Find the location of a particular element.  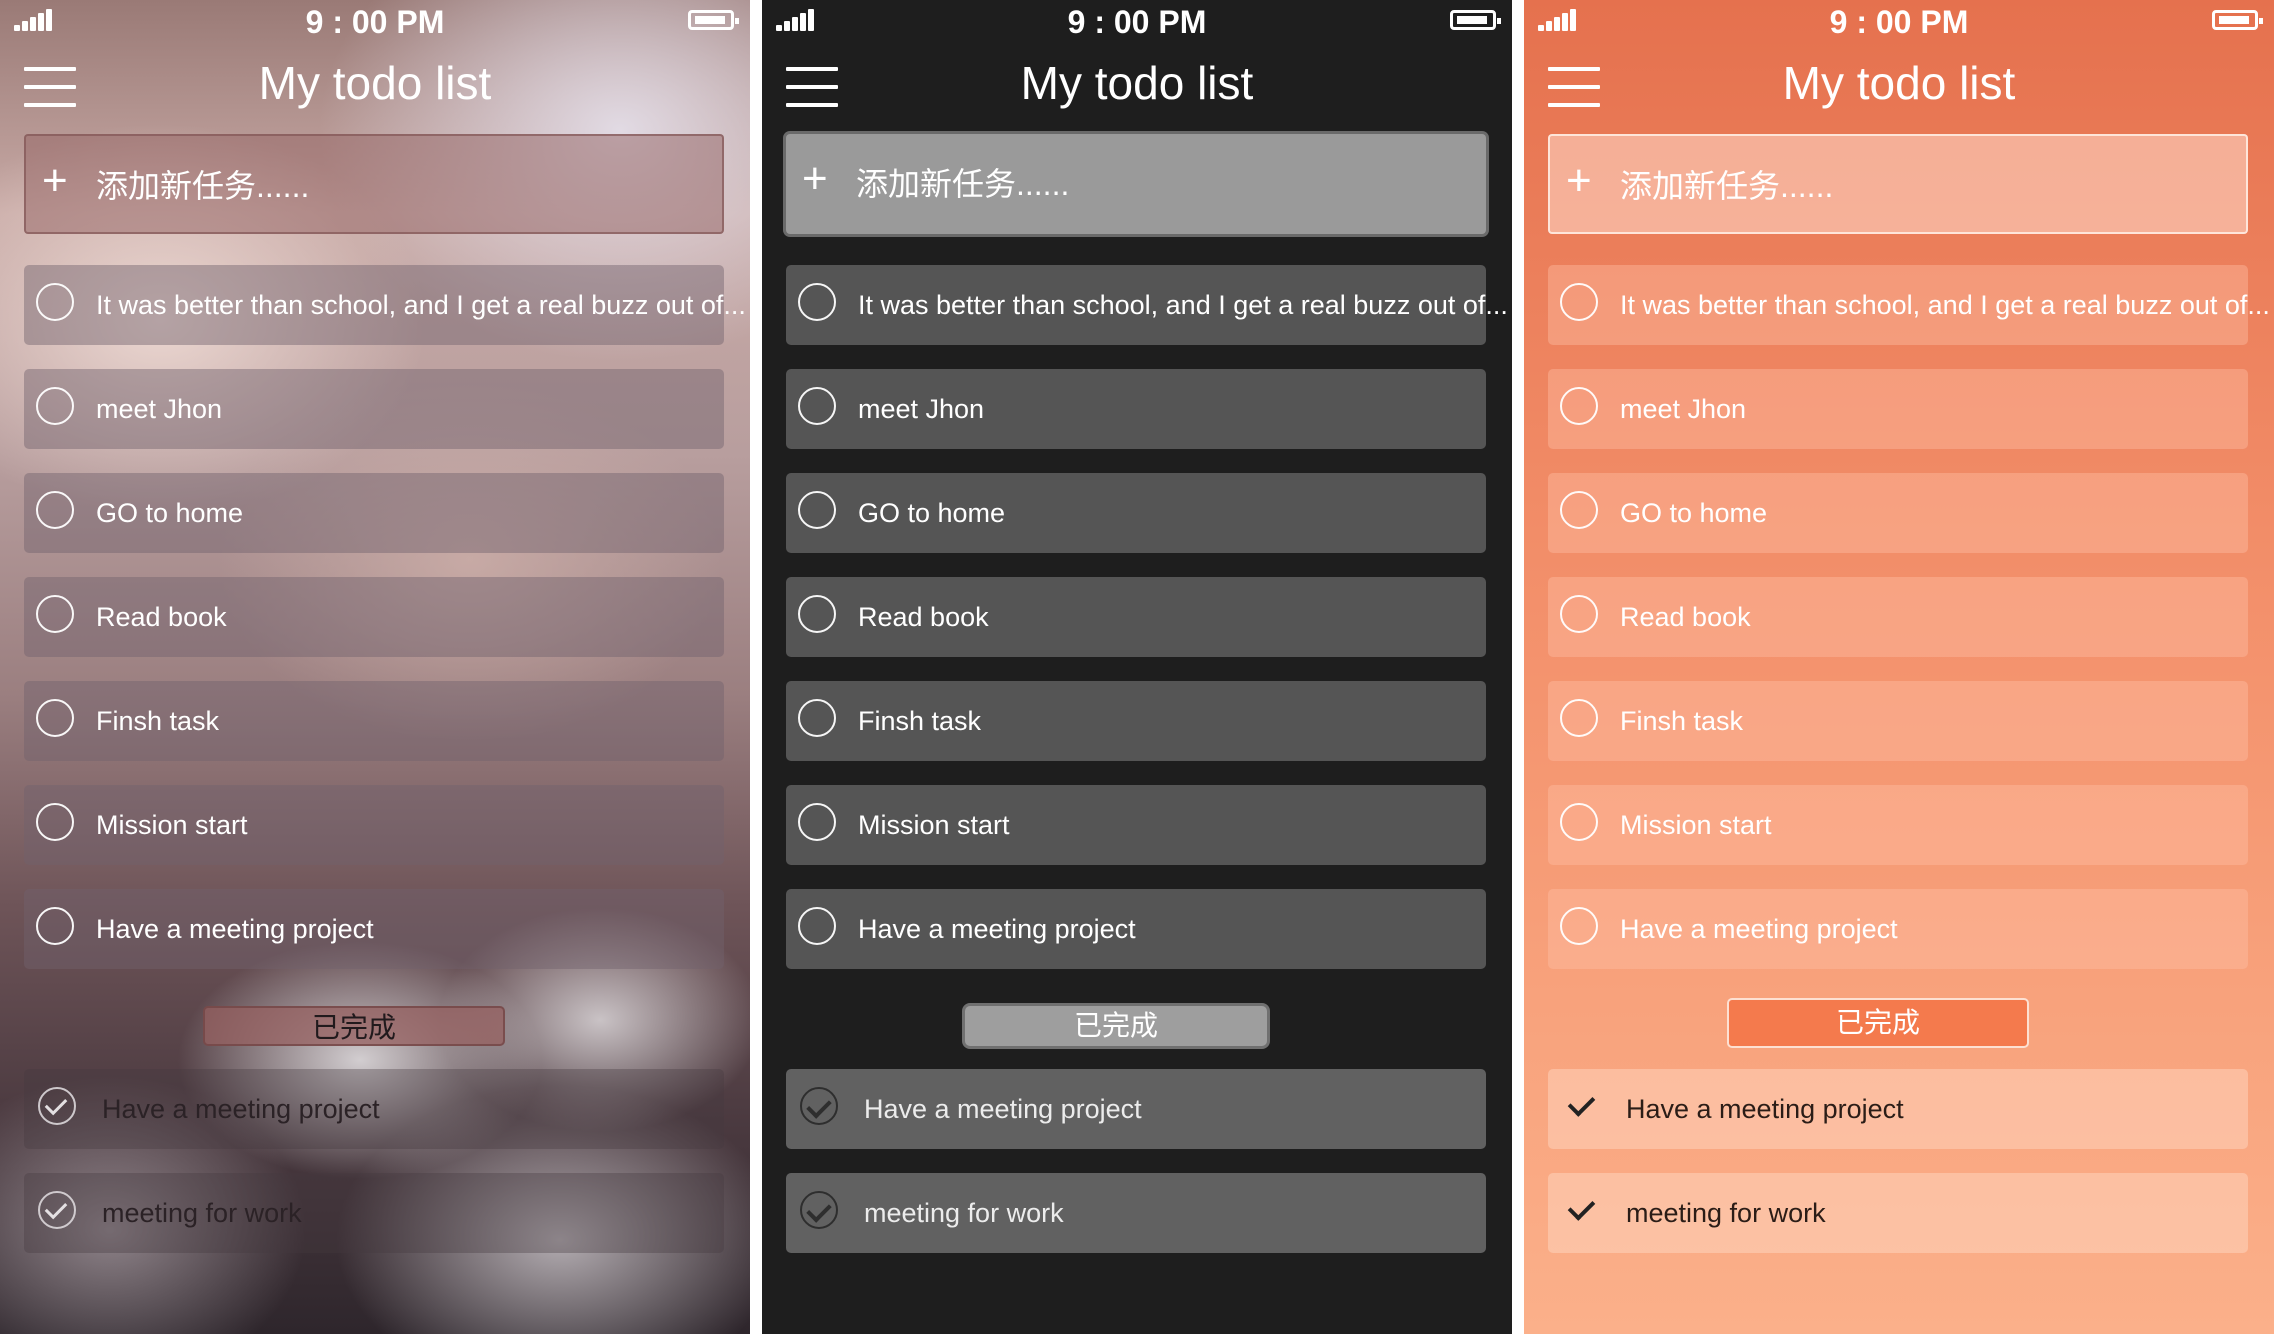

task-label: Mission start is located at coordinates (172, 825).